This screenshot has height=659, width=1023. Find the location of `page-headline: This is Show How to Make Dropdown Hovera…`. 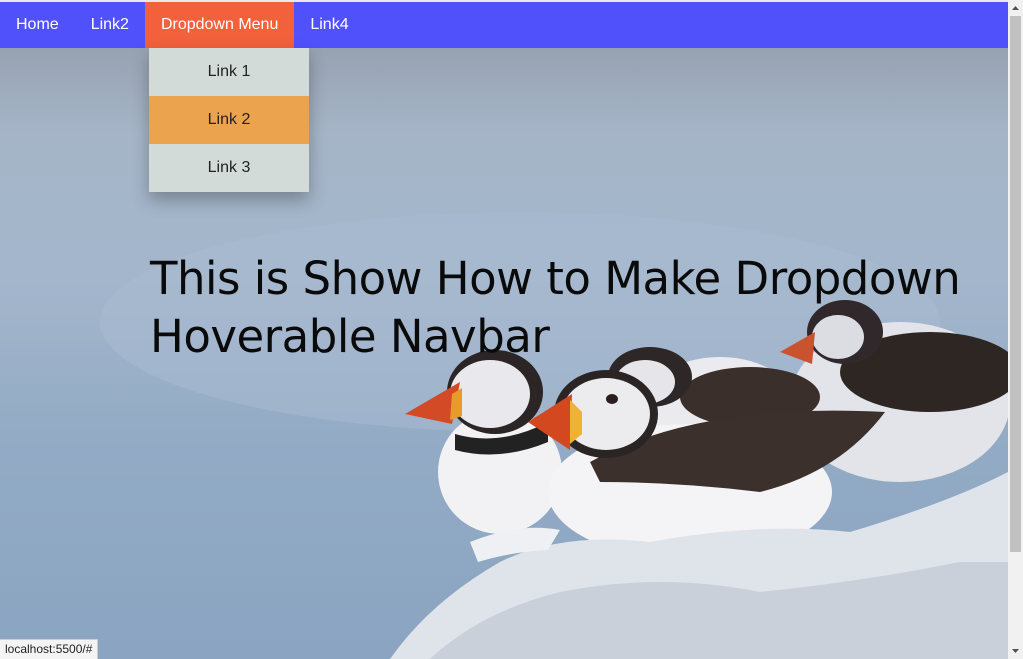

page-headline: This is Show How to Make Dropdown Hovera… is located at coordinates (555, 307).